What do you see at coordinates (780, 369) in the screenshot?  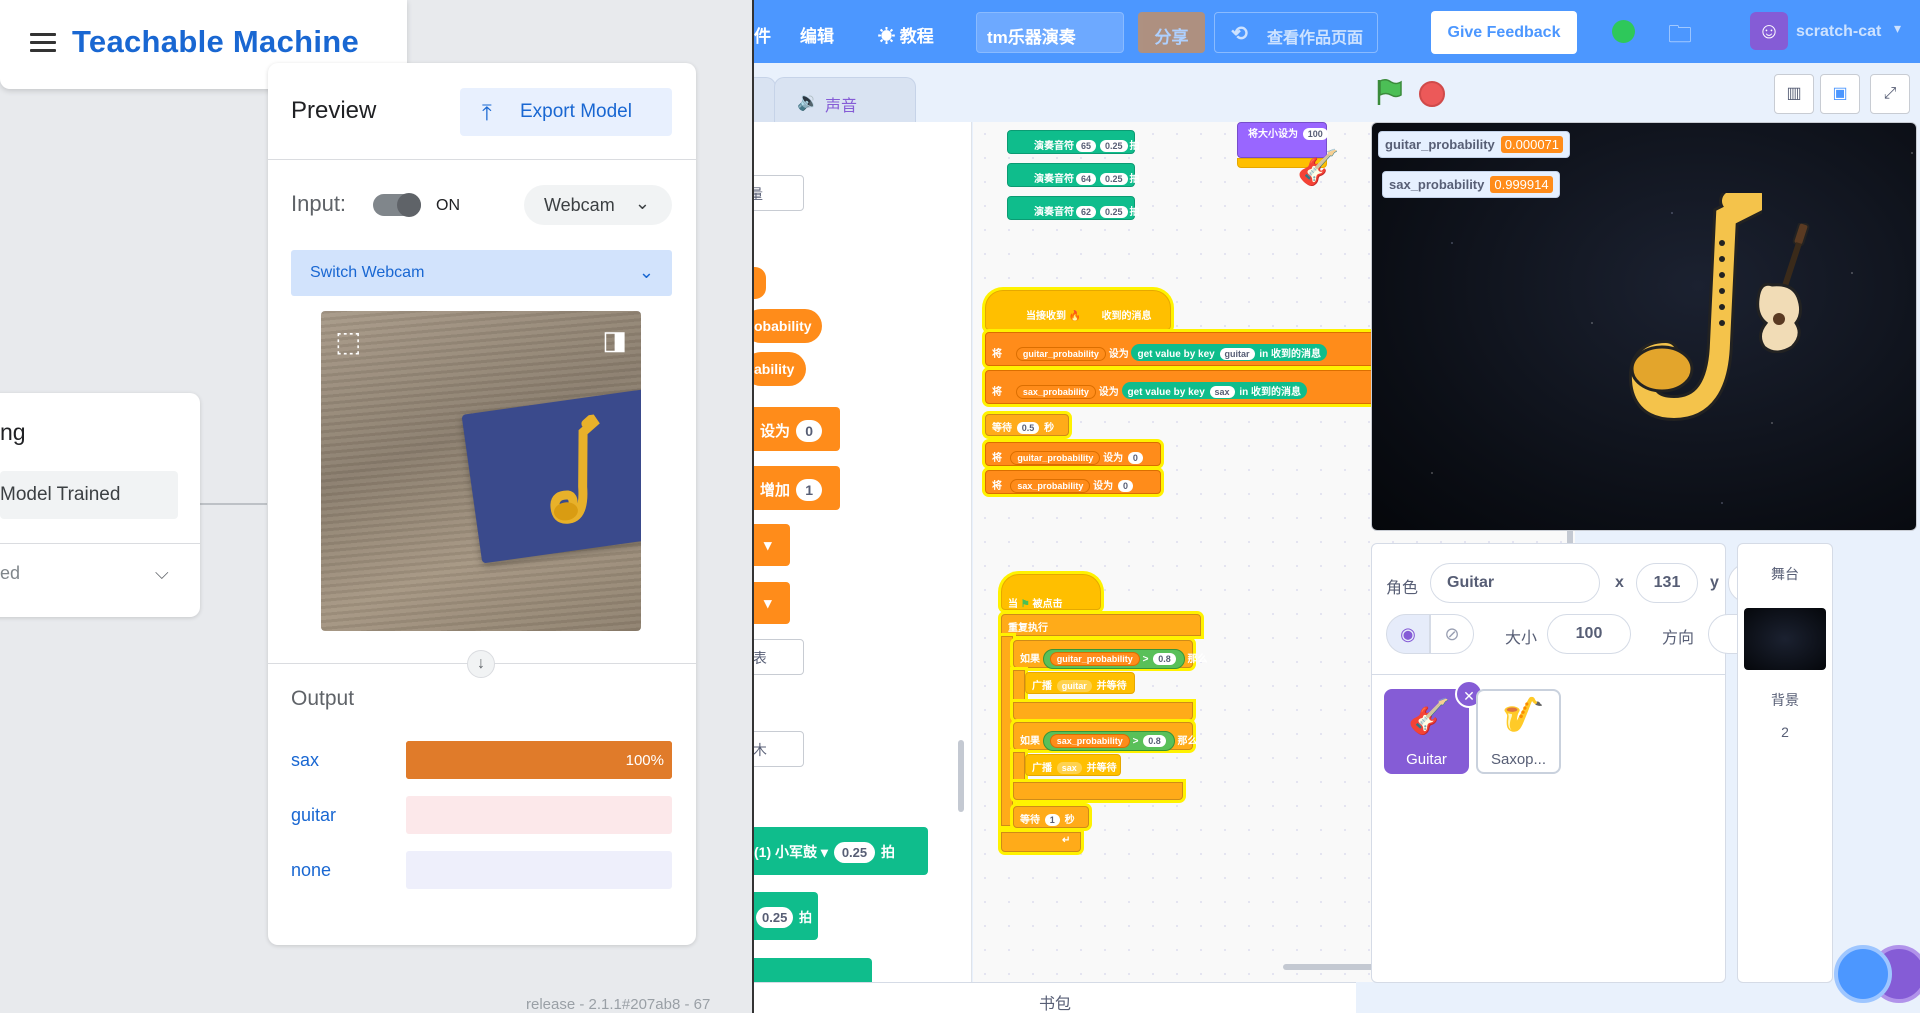 I see `variable-reporter: ability` at bounding box center [780, 369].